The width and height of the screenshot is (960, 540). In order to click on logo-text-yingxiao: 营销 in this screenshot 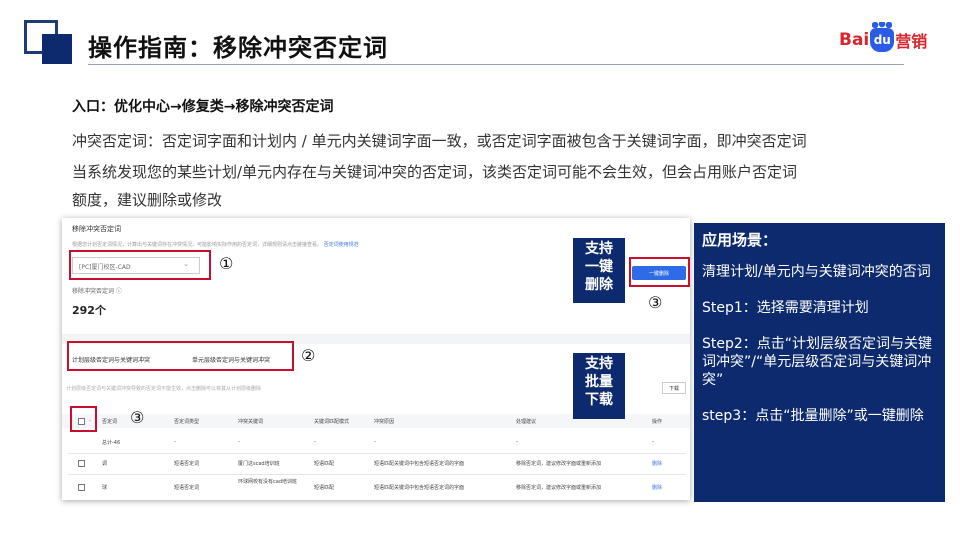, I will do `click(911, 41)`.